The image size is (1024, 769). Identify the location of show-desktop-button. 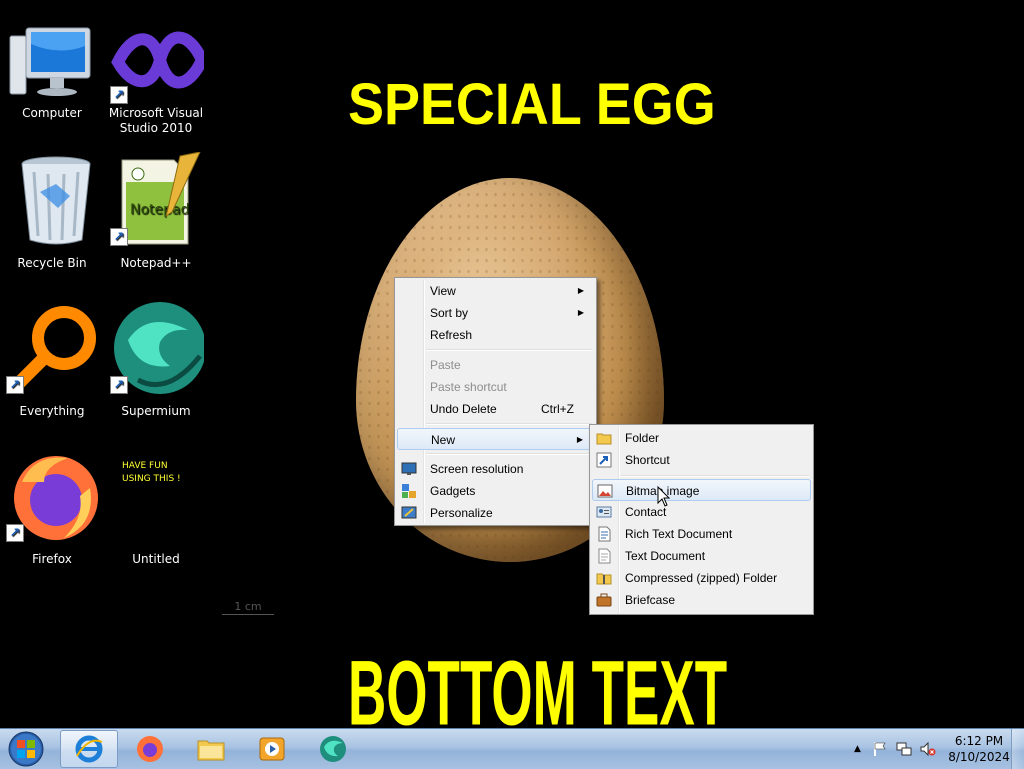
(1017, 749).